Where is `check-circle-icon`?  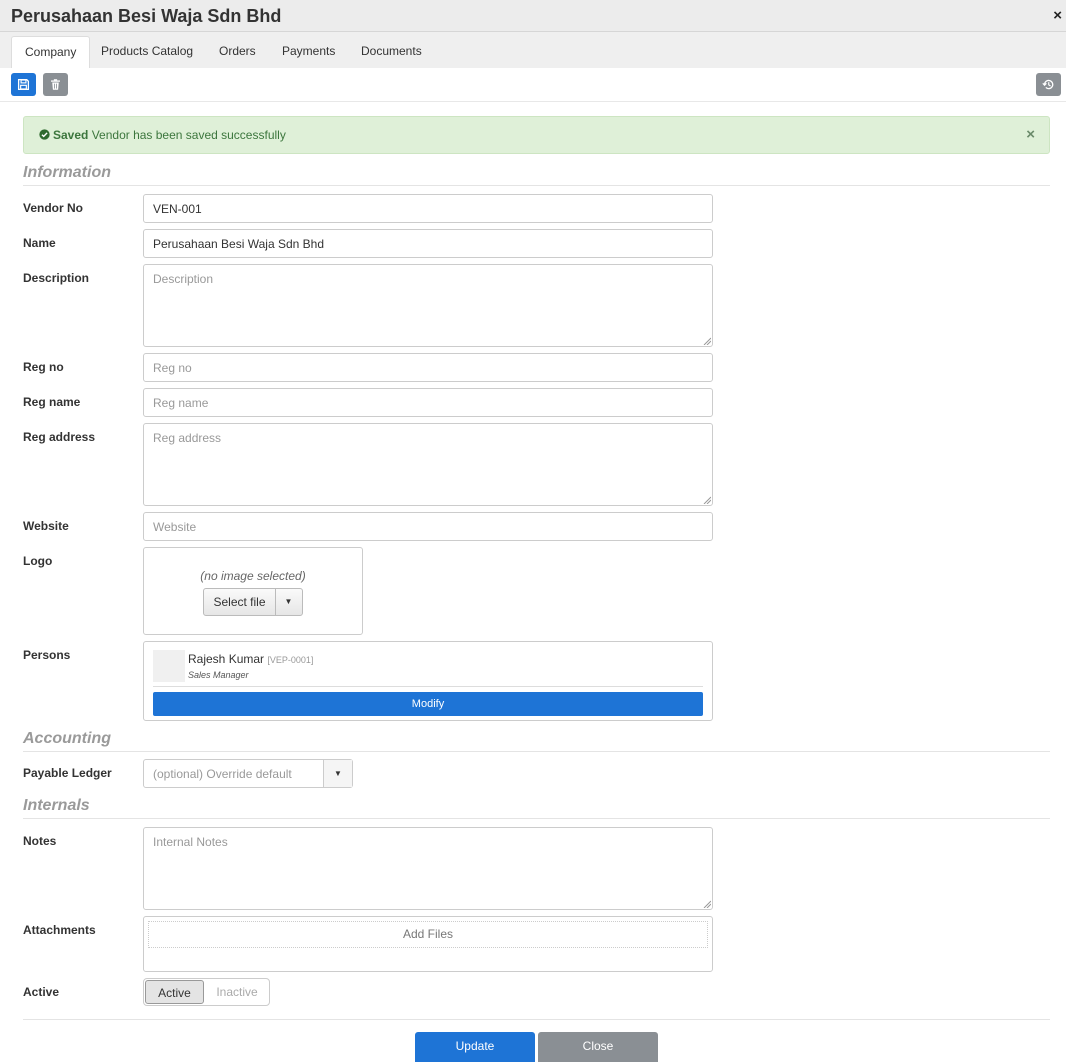 check-circle-icon is located at coordinates (44, 134).